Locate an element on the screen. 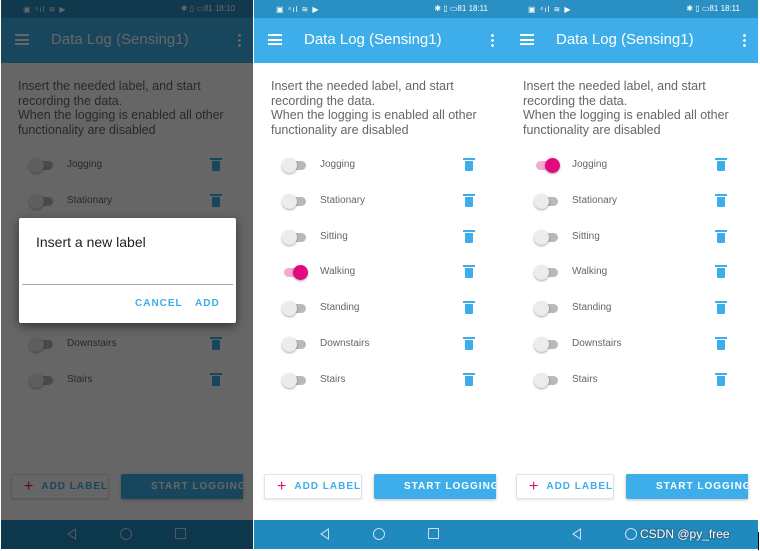  battery-level: 81 is located at coordinates (714, 8).